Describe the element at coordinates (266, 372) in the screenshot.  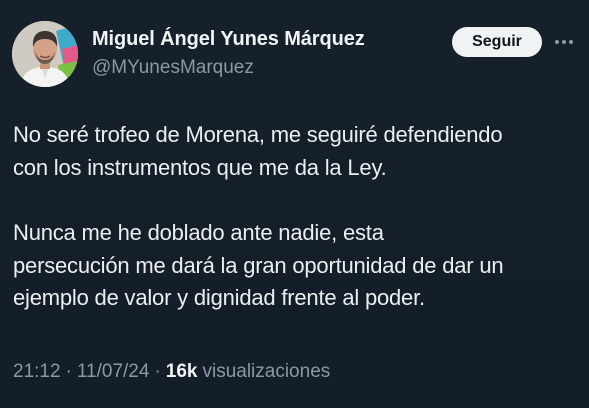
I see `views-label: visualizaciones` at that location.